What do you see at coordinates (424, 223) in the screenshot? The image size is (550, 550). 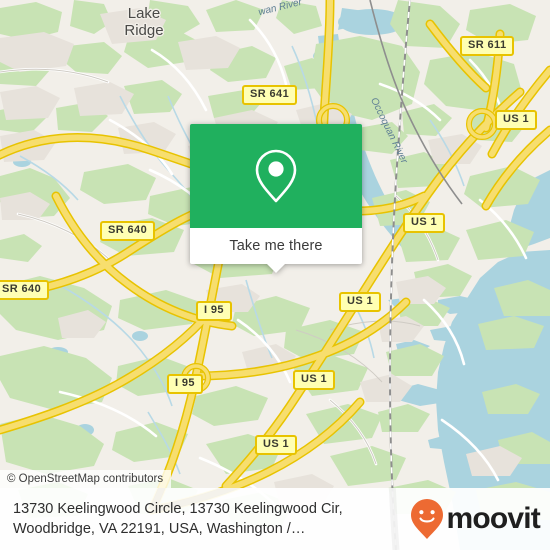 I see `shield-us-1-mid-right: US 1` at bounding box center [424, 223].